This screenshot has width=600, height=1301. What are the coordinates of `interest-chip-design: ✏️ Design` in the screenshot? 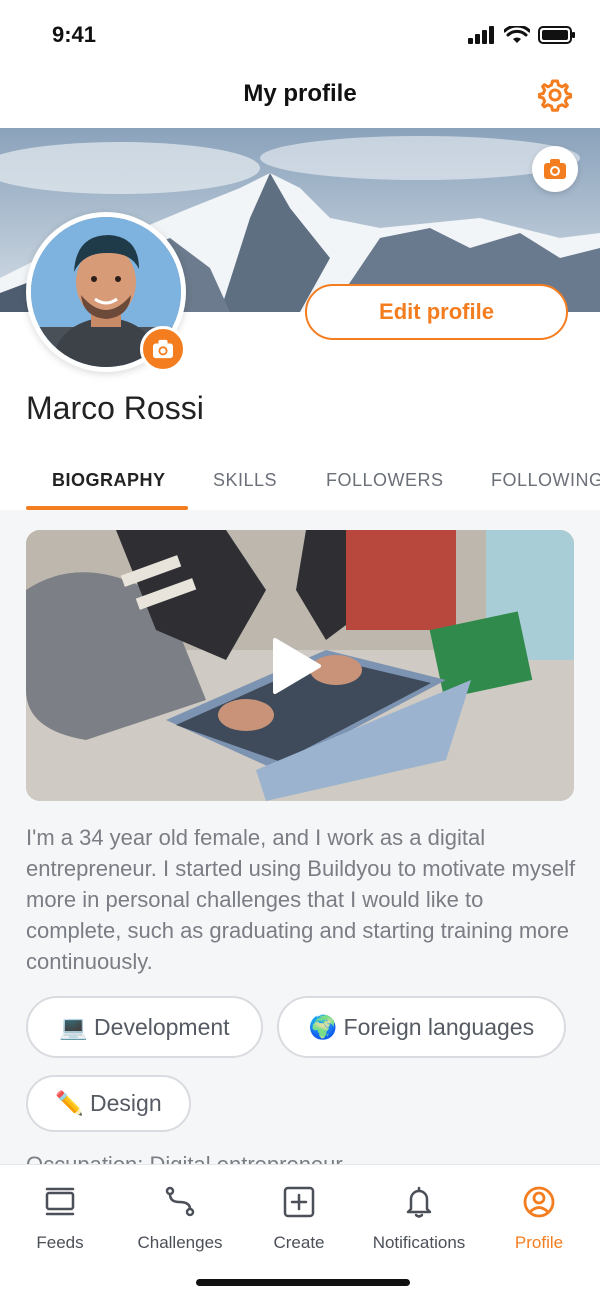 It's located at (108, 1103).